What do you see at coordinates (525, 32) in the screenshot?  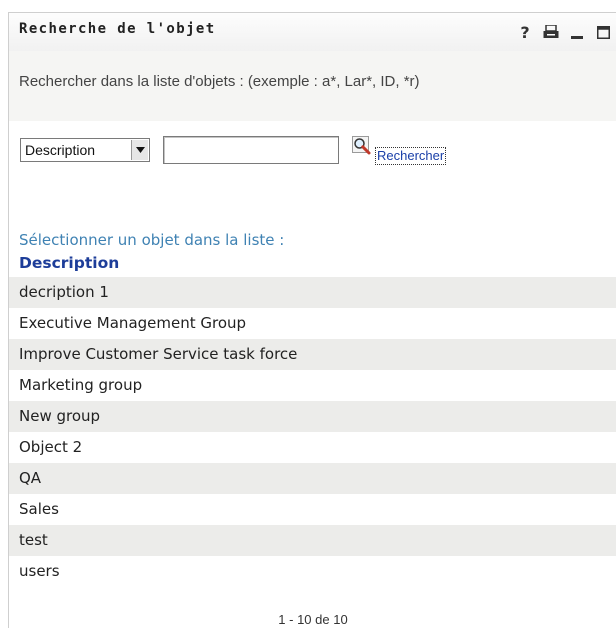 I see `help-icon: ?` at bounding box center [525, 32].